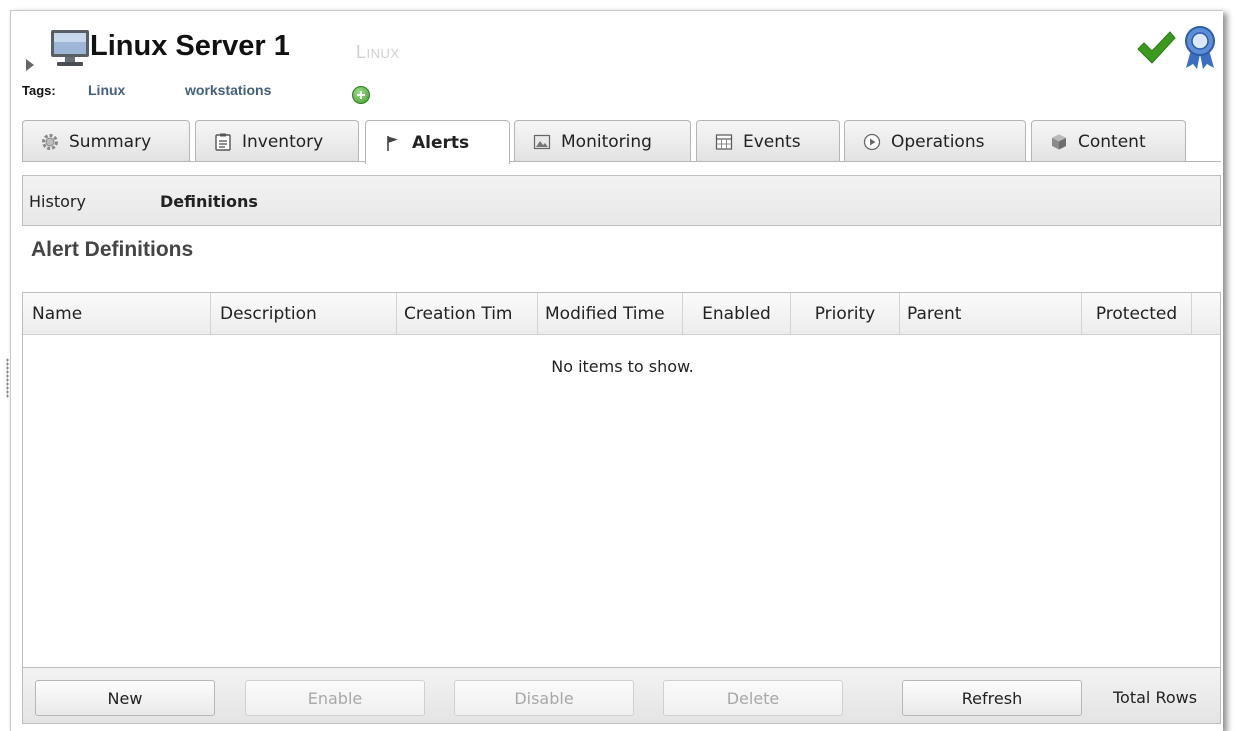 Image resolution: width=1235 pixels, height=731 pixels. Describe the element at coordinates (125, 698) in the screenshot. I see `new-button: New` at that location.